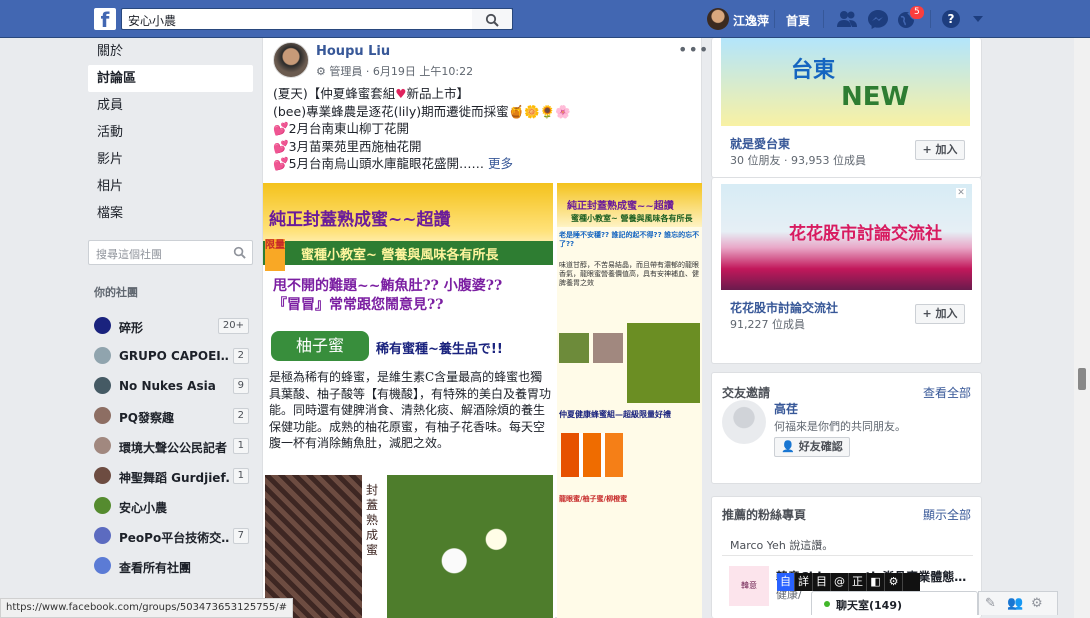 The image size is (1090, 618). I want to click on post-line: (夏天)【仲夏蜂蜜套組, so click(334, 93).